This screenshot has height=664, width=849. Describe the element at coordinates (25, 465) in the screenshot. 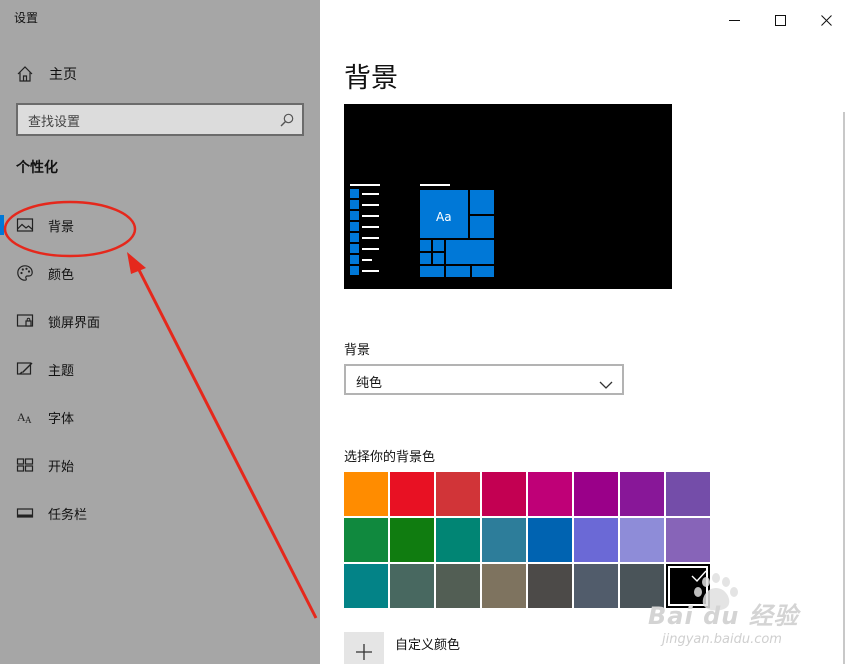

I see `start-icon` at that location.